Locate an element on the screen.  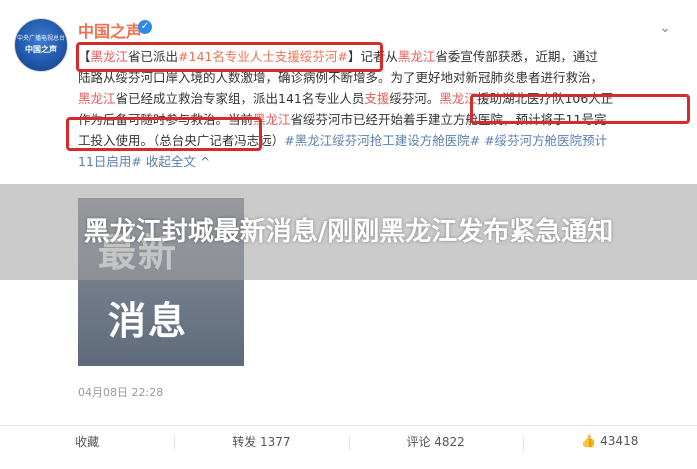
avatar-text: 中国之声 is located at coordinates (41, 49).